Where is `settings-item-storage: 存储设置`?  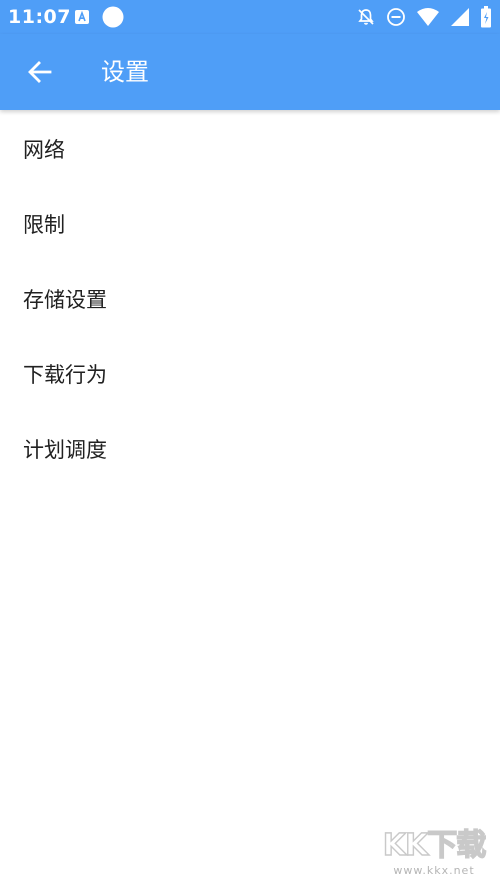
settings-item-storage: 存储设置 is located at coordinates (250, 298).